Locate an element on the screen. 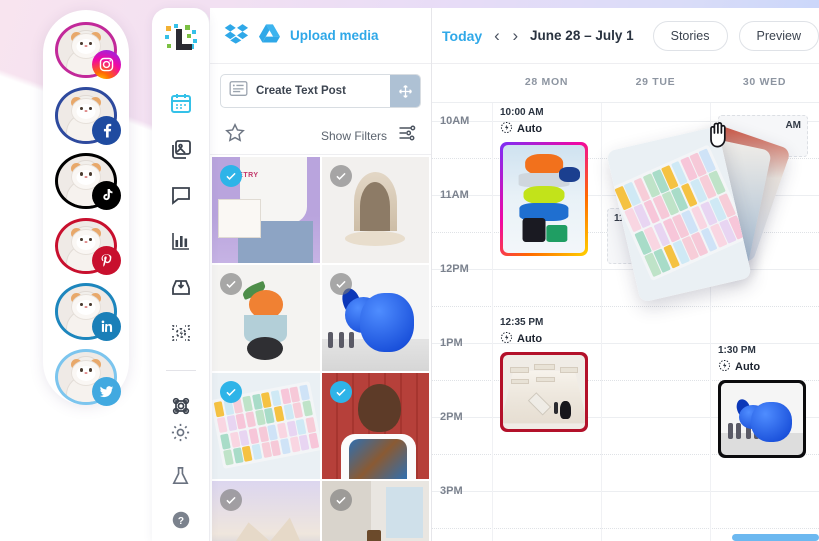 Image resolution: width=819 pixels, height=541 pixels. media-item-smiling-portrait is located at coordinates (375, 426).